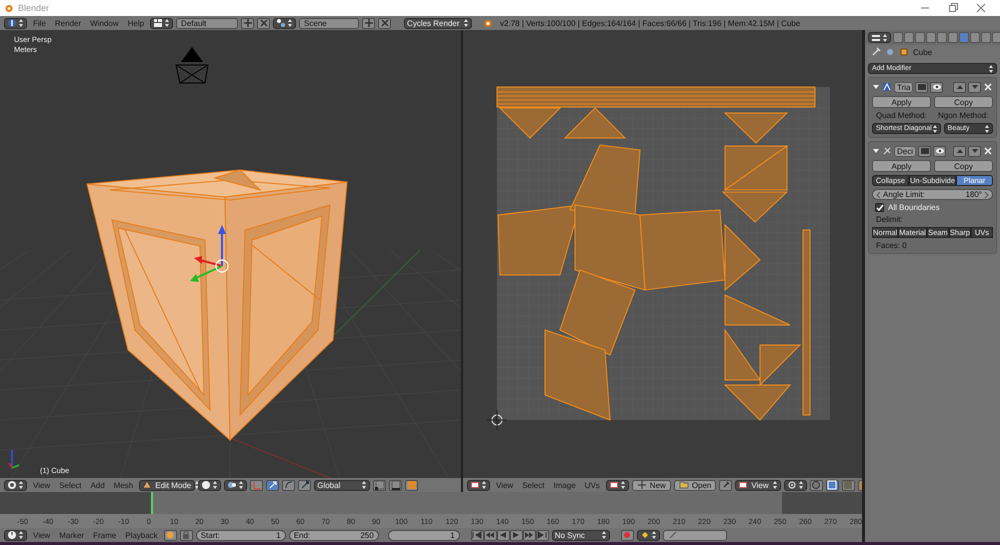  Describe the element at coordinates (210, 485) in the screenshot. I see `shading-button` at that location.